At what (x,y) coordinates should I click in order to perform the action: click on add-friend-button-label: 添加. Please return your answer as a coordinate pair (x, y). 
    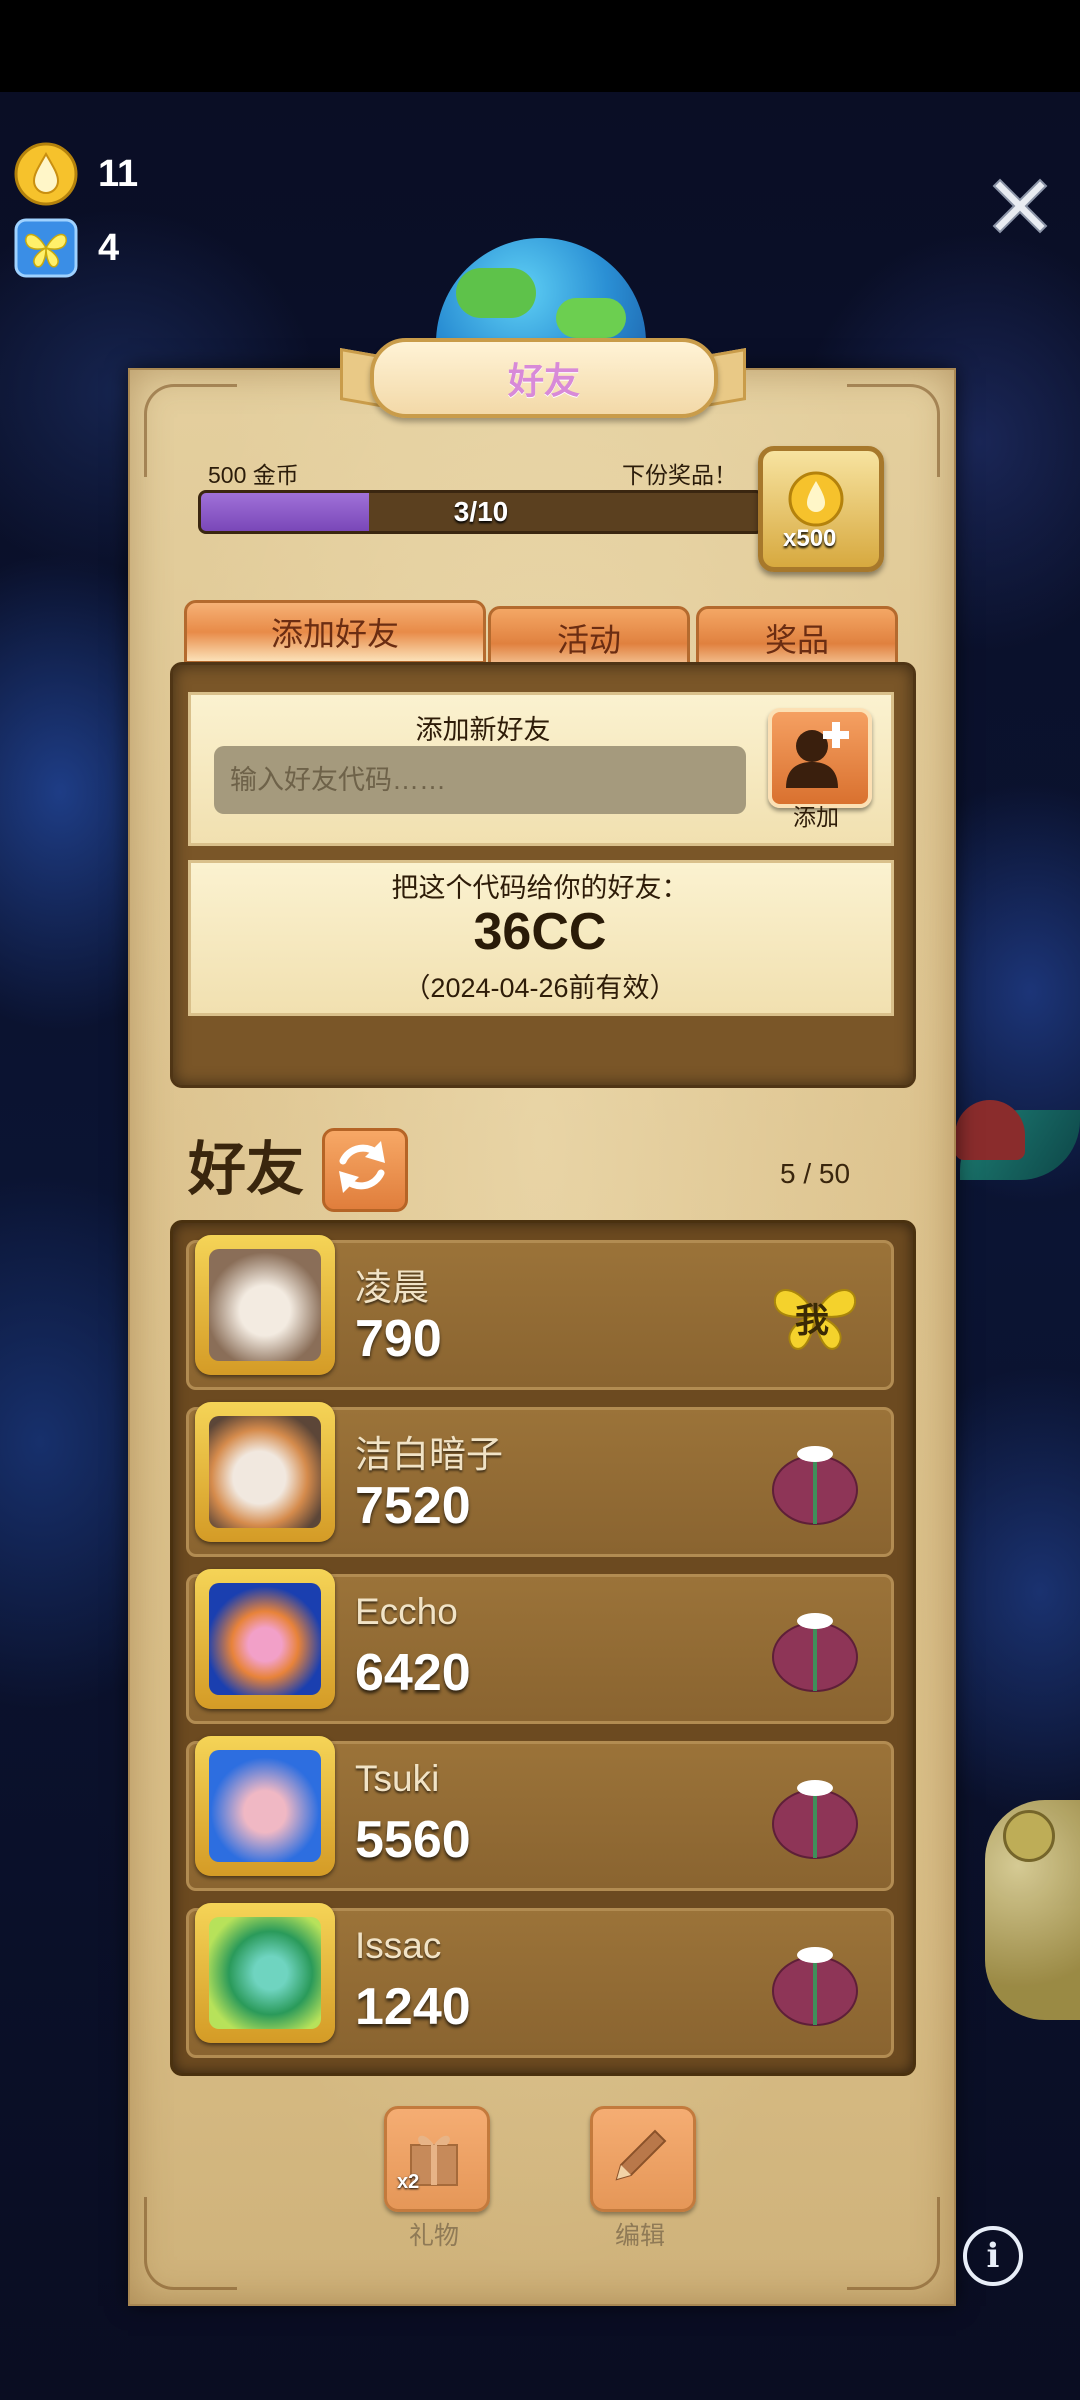
    Looking at the image, I should click on (816, 817).